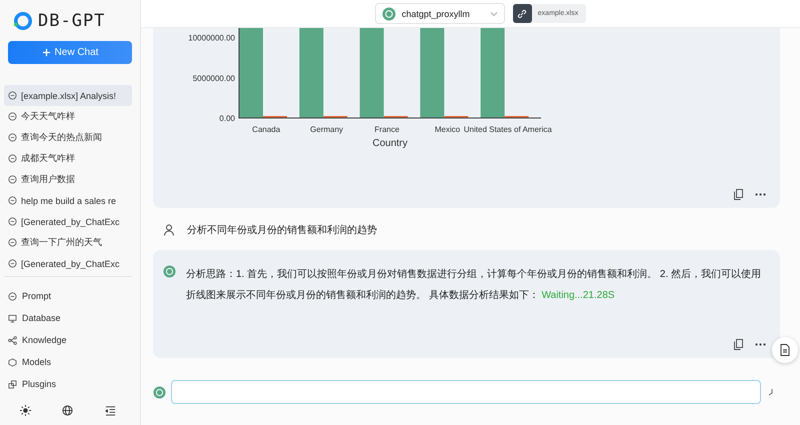 This screenshot has width=800, height=425. I want to click on logo-icon, so click(23, 21).